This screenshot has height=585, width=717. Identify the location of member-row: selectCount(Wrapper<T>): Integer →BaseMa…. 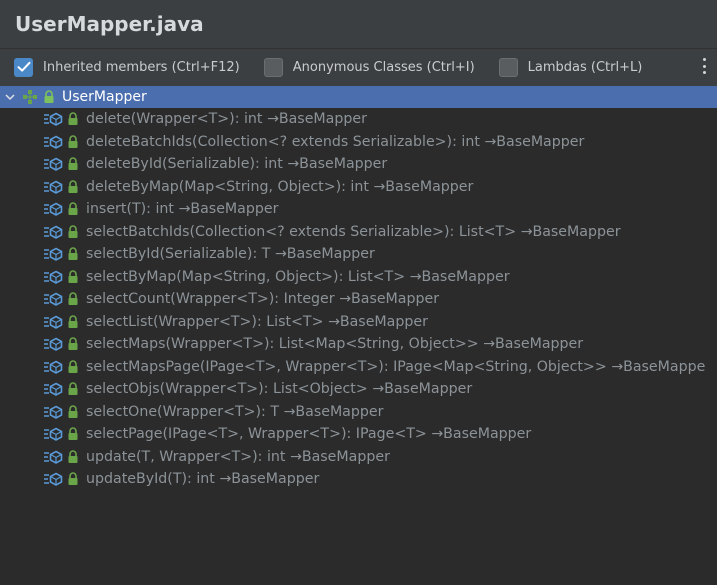
(358, 299).